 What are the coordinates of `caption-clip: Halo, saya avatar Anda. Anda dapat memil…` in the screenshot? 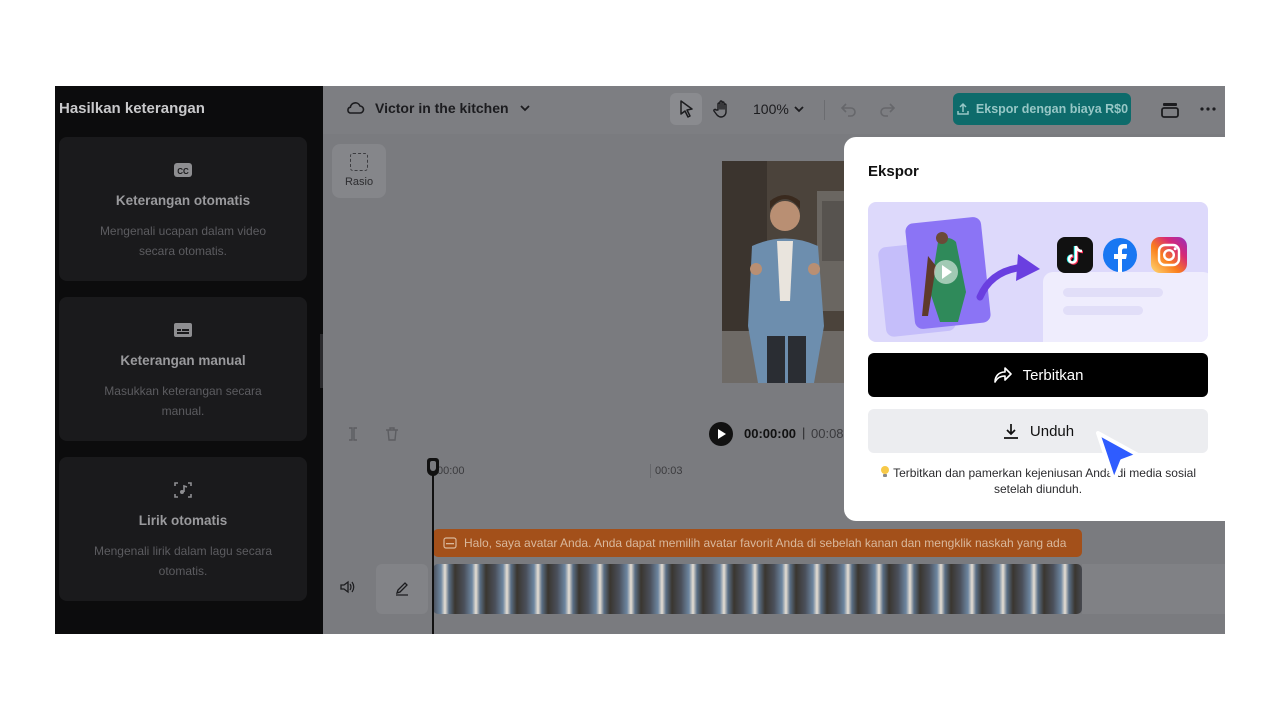 It's located at (757, 543).